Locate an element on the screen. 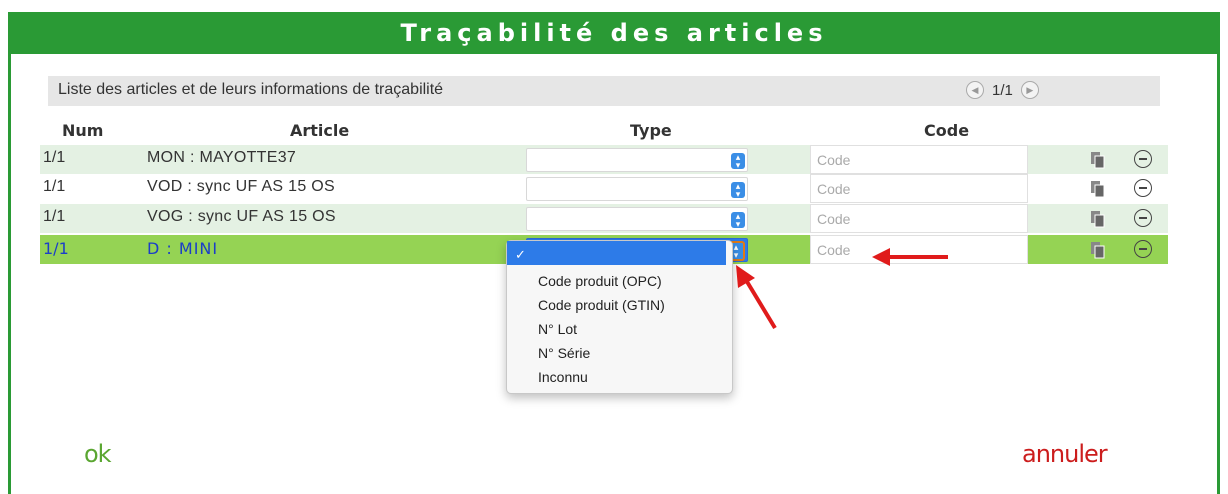  ok-button: ok is located at coordinates (98, 454).